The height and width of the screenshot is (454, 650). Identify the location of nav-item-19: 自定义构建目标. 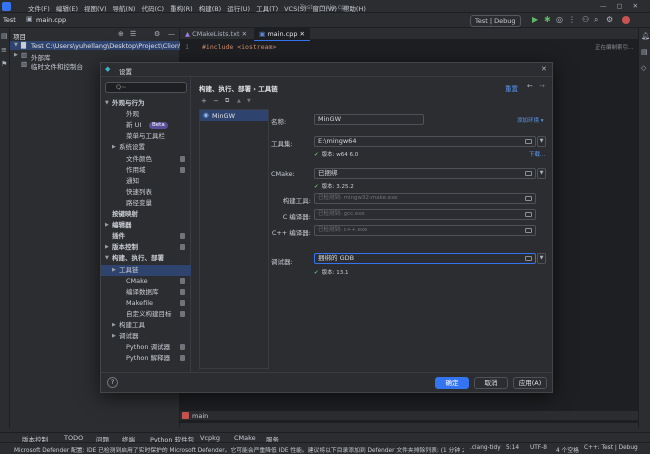
(146, 314).